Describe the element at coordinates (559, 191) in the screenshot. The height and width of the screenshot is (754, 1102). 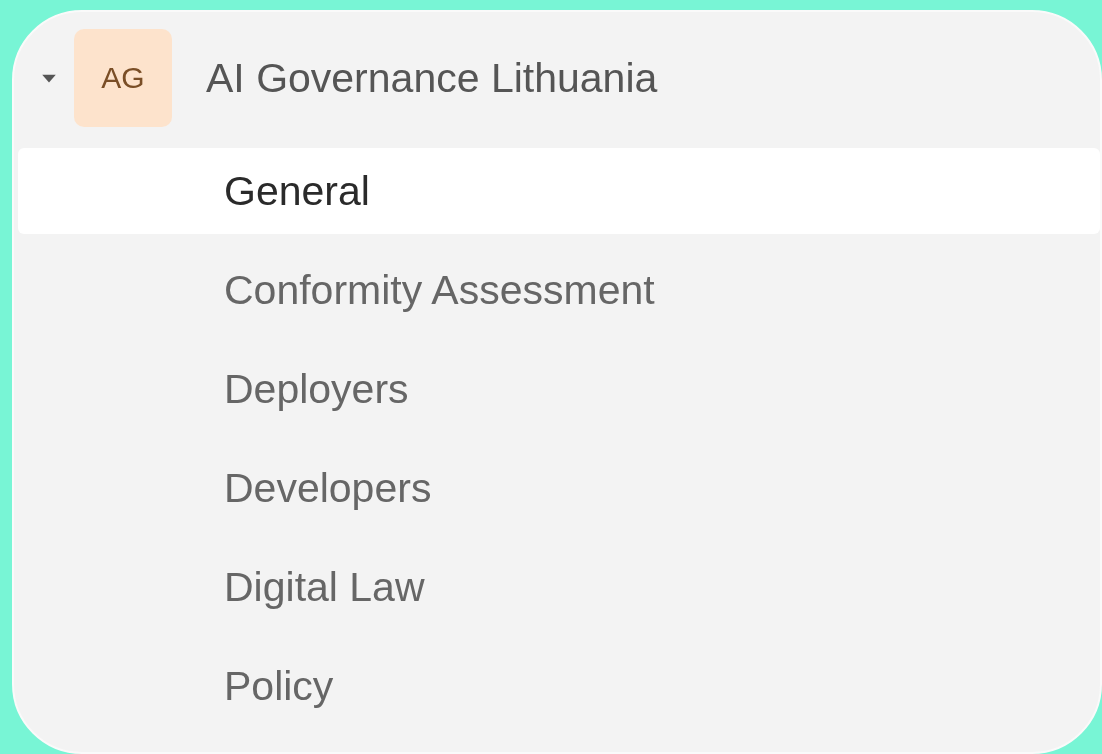
I see `channel-item: General` at that location.